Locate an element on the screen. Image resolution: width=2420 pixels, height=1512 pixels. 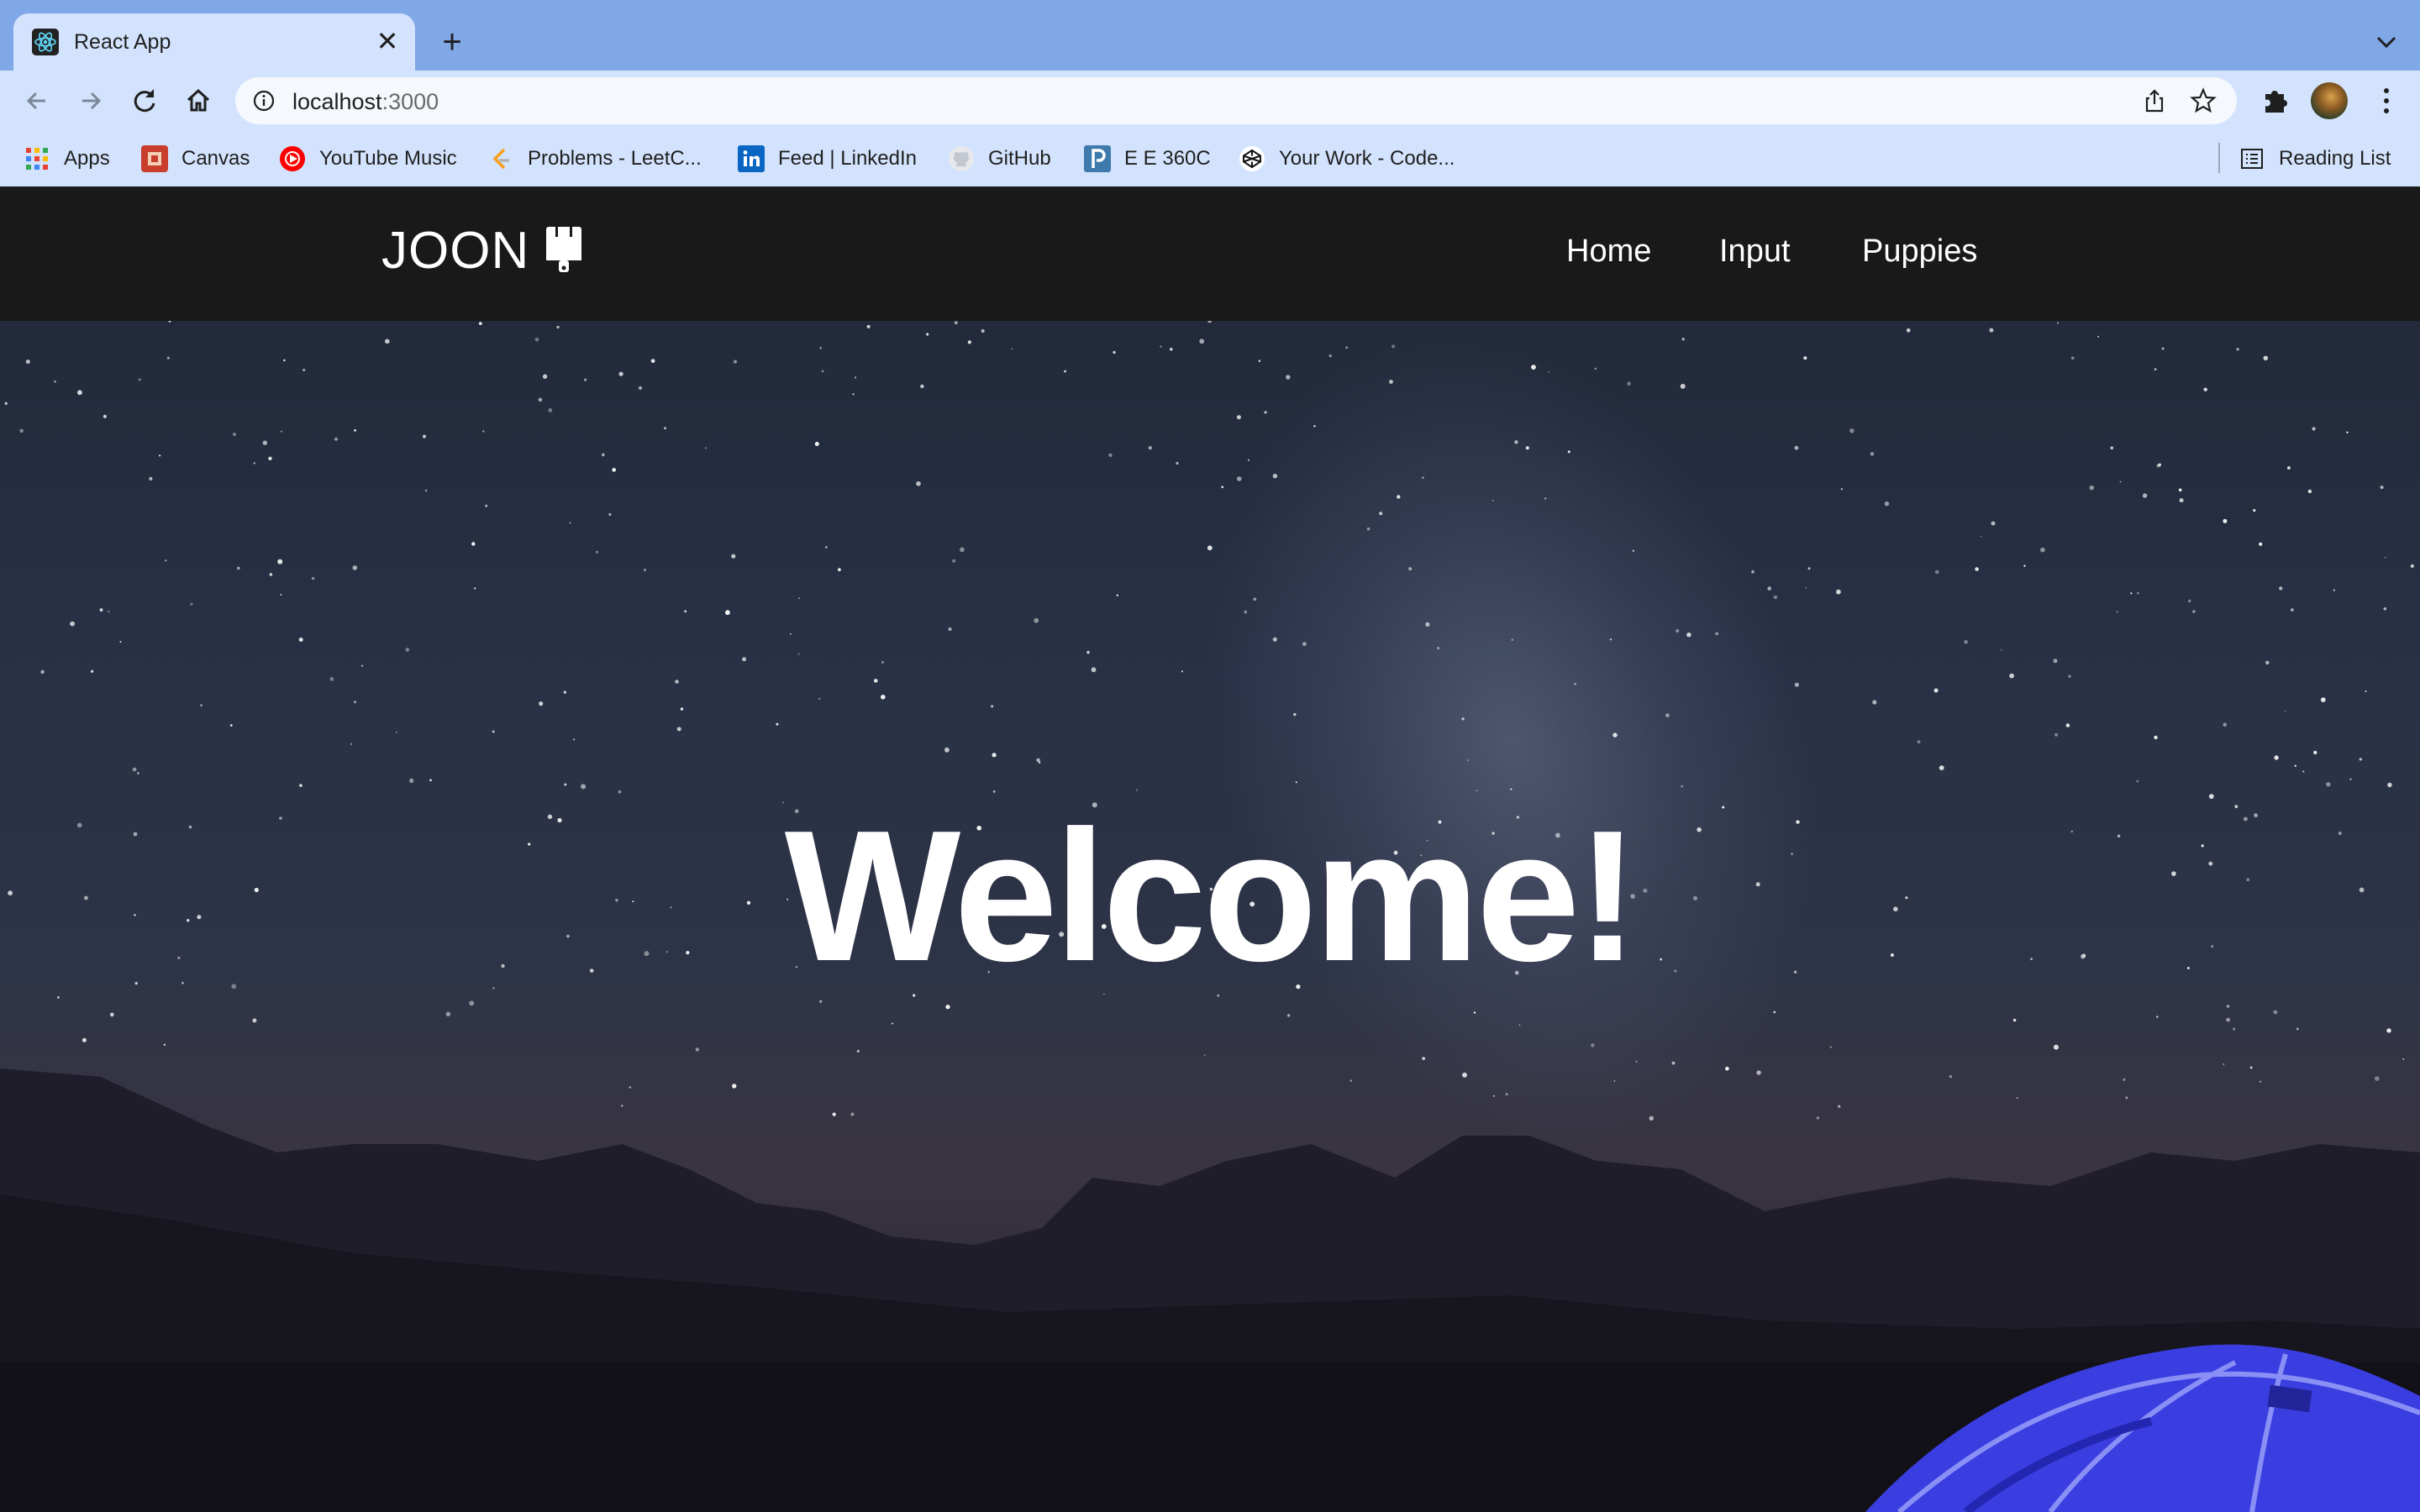
bookmark-apps: Apps is located at coordinates (67, 158).